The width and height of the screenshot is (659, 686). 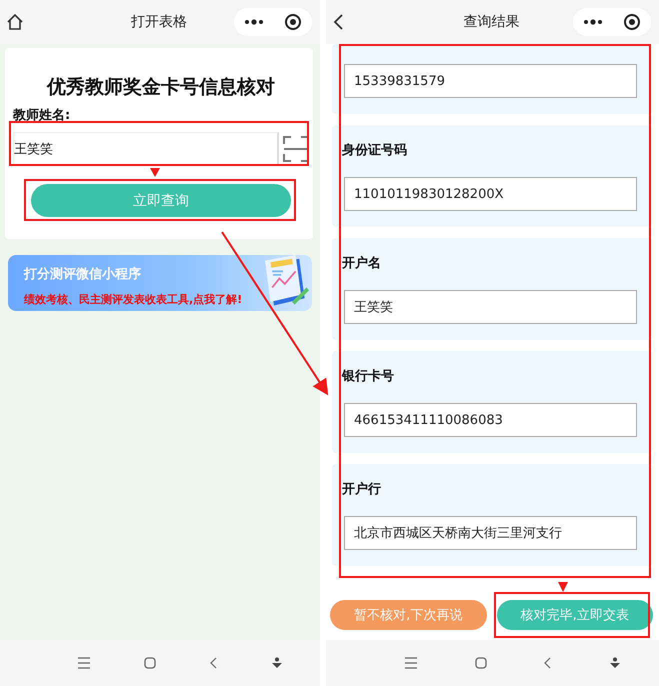 What do you see at coordinates (490, 81) in the screenshot?
I see `value-field: 15339831579` at bounding box center [490, 81].